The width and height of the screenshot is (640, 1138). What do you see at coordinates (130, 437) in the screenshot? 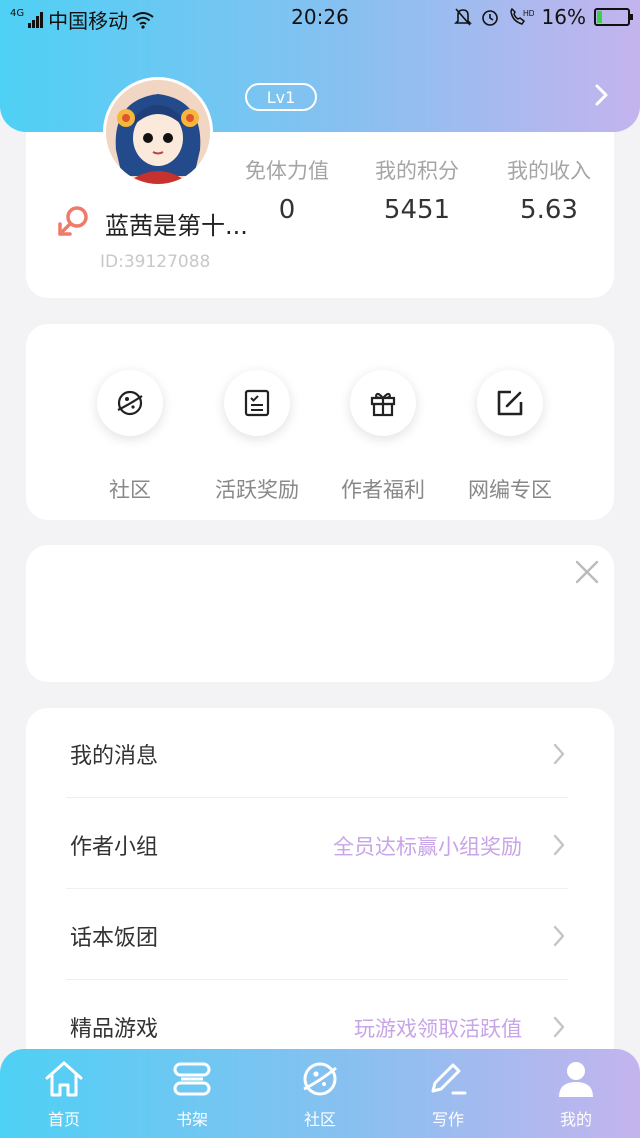
I see `quick-action-community: 社区` at bounding box center [130, 437].